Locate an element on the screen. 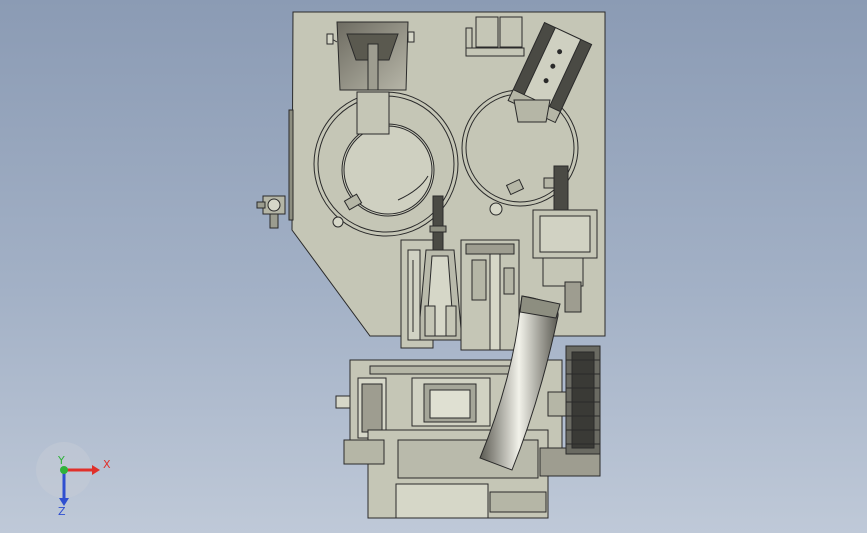 The width and height of the screenshot is (867, 533). x-arrowhead is located at coordinates (96, 470).